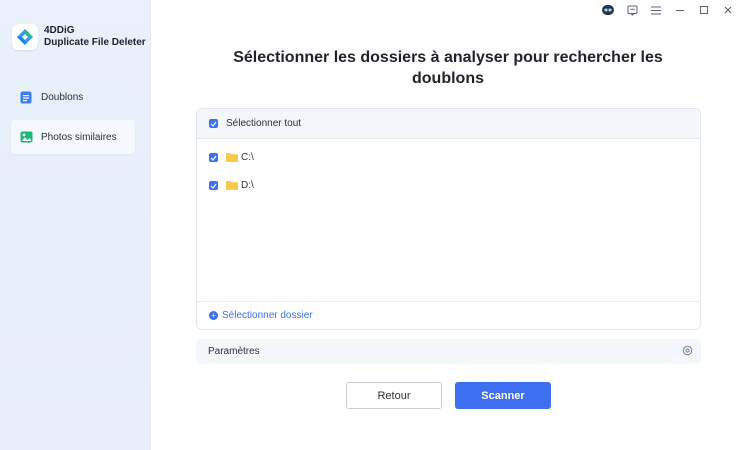  I want to click on window-titlebar, so click(668, 10).